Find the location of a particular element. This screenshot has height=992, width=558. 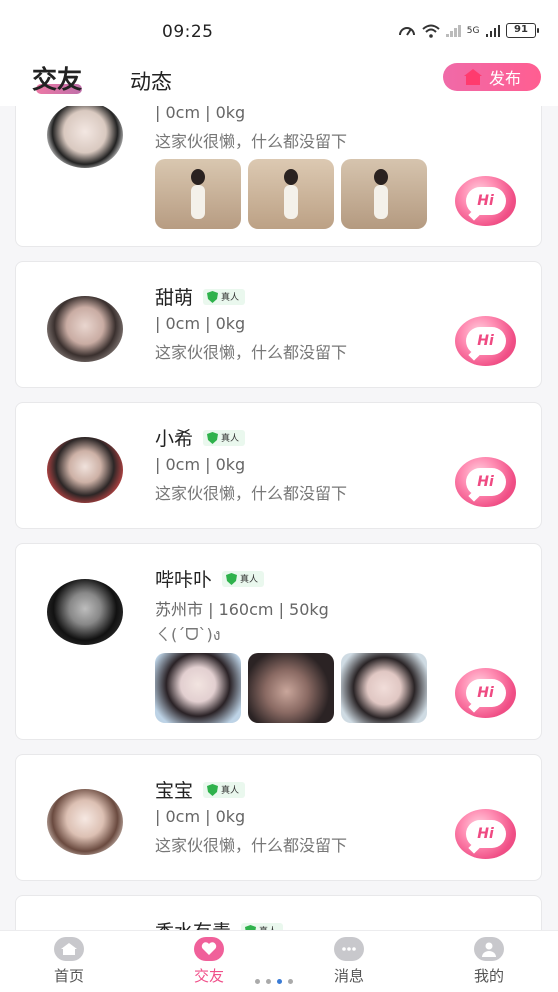

publish-button: 发布 is located at coordinates (492, 77).